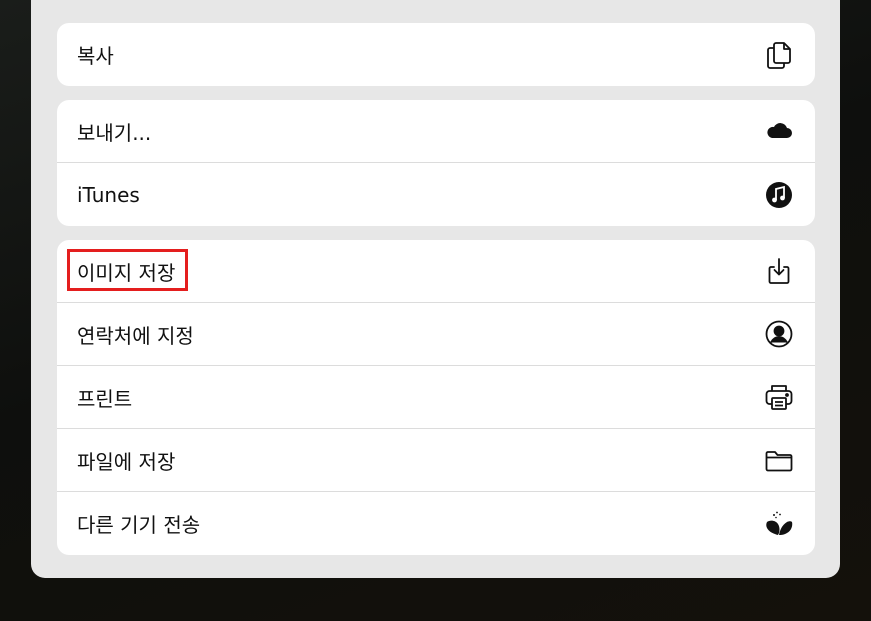  Describe the element at coordinates (436, 523) in the screenshot. I see `menu-item-send-other-device: 다른 기기 전송` at that location.